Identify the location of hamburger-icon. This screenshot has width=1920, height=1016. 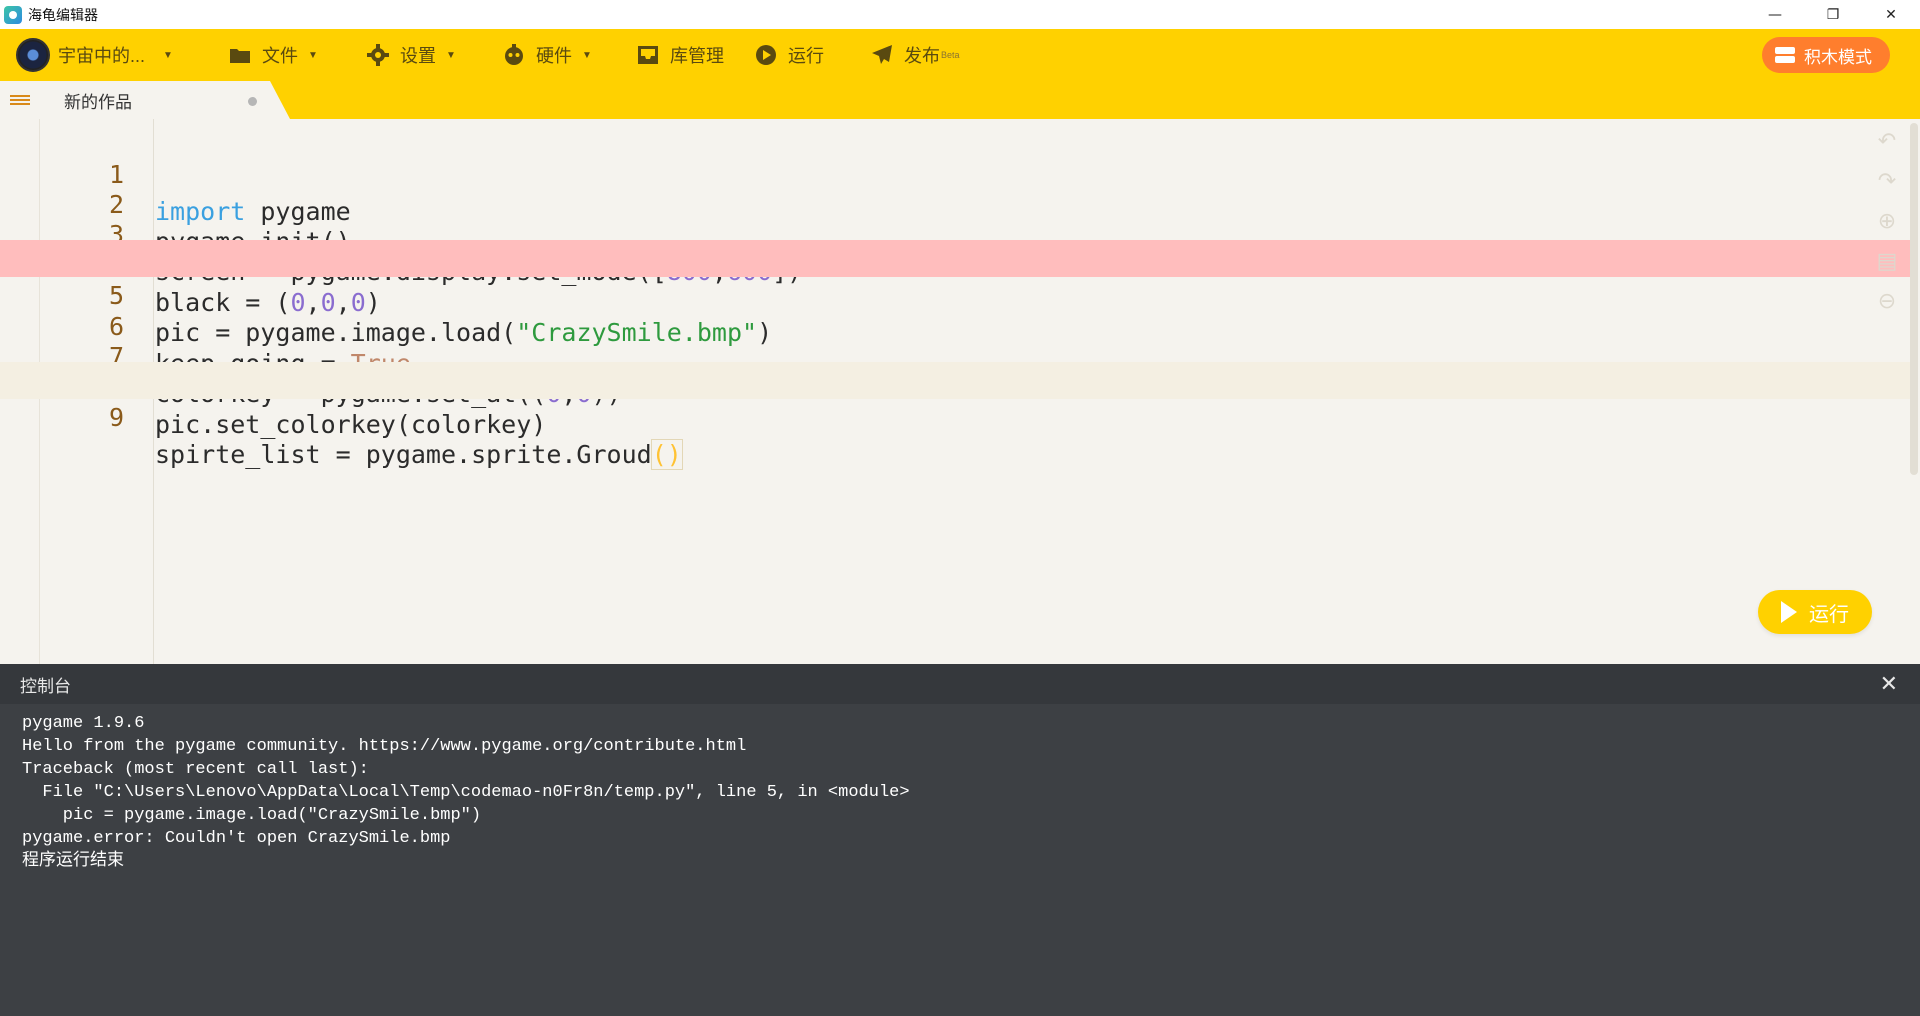
(20, 100).